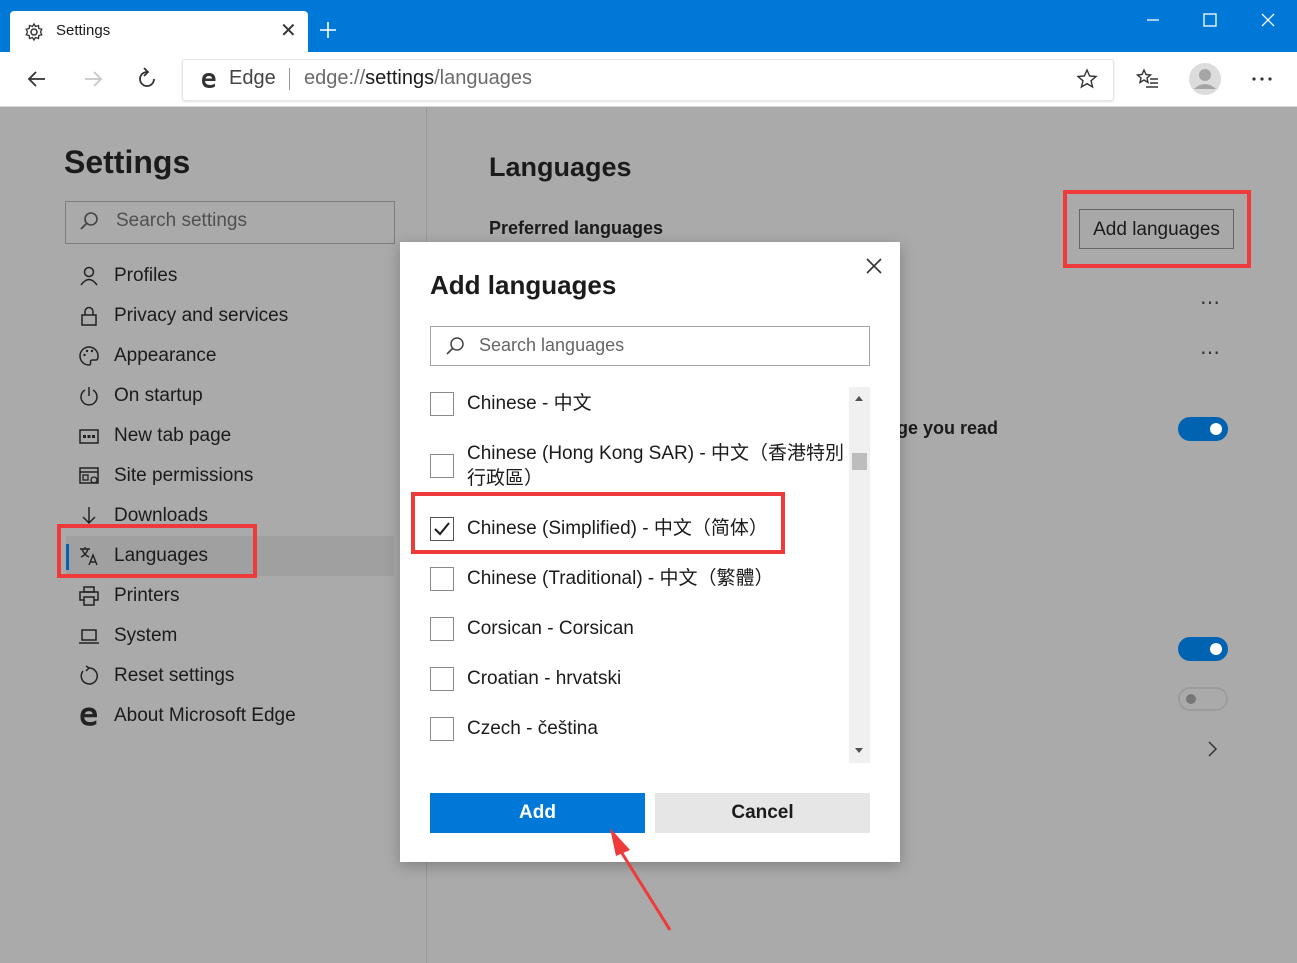 The height and width of the screenshot is (963, 1297). I want to click on annotation-highlight-languages, so click(157, 551).